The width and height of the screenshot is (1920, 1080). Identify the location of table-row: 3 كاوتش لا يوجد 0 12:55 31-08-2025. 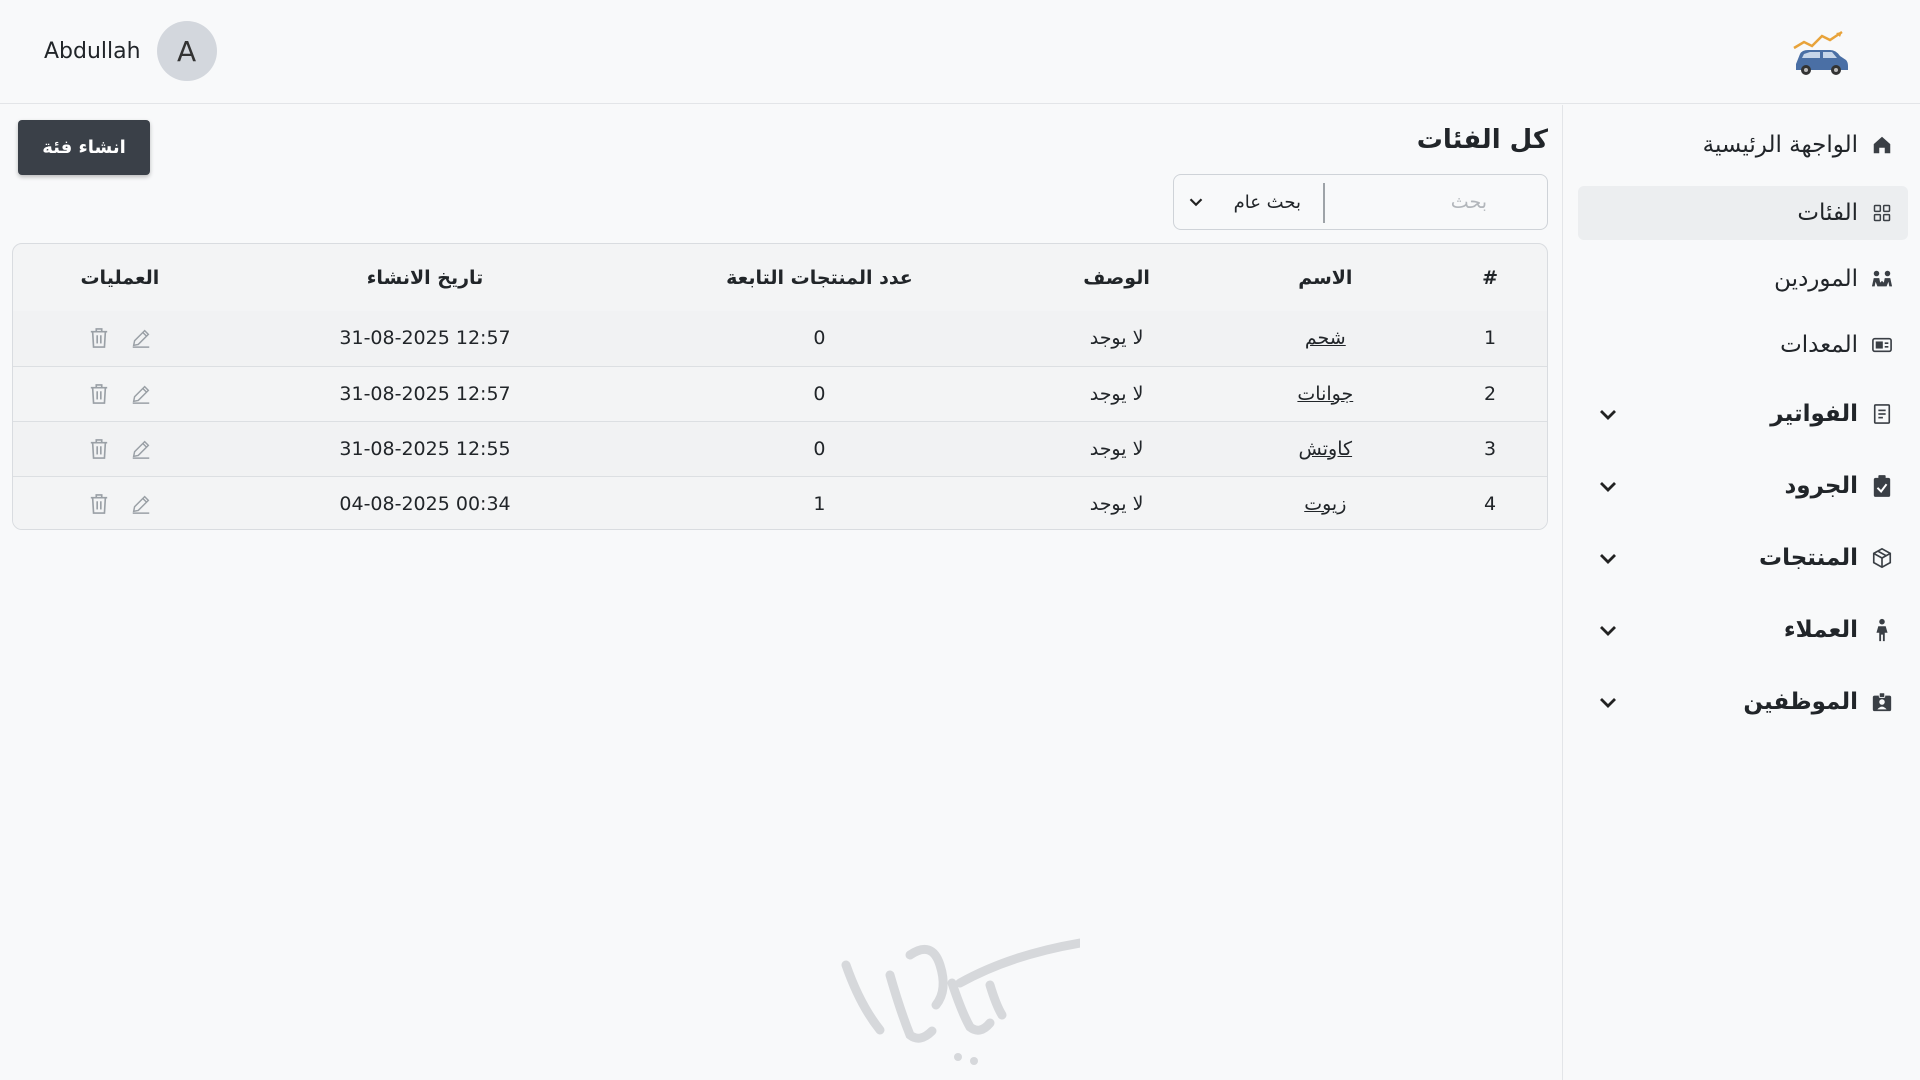
(780, 448).